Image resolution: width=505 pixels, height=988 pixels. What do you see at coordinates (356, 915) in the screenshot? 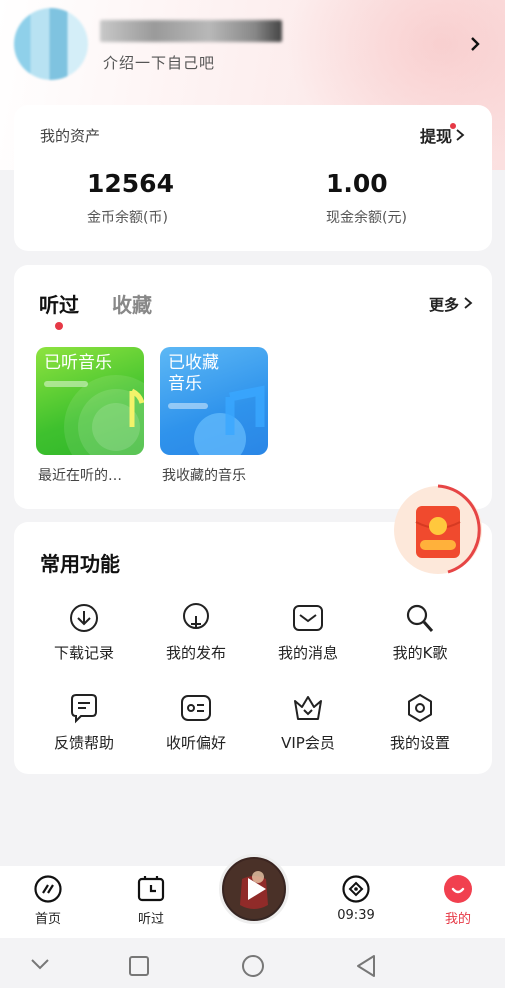
I see `nav-label: 09:39` at bounding box center [356, 915].